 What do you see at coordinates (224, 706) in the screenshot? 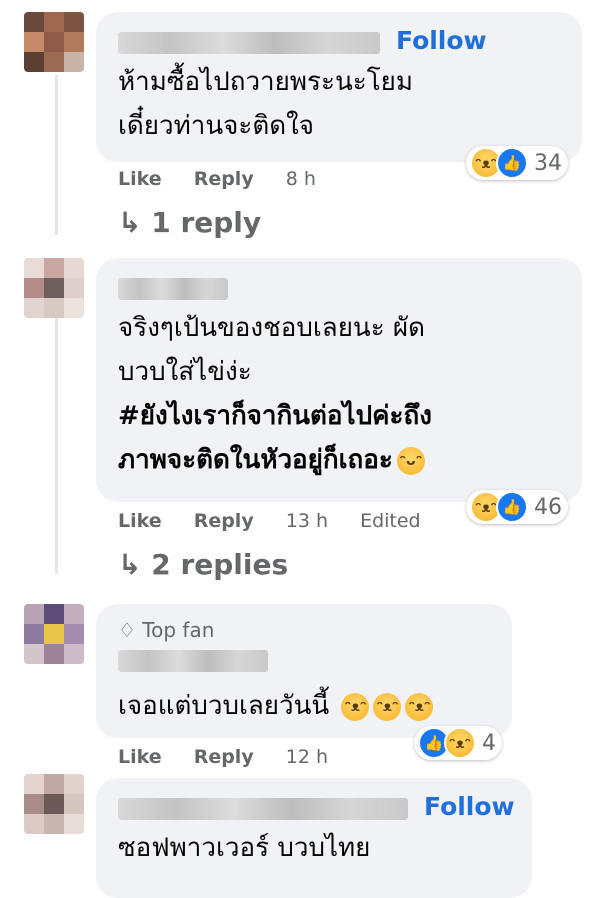
I see `comment-line-text: เจอแต่บวบเลยวันนี้` at bounding box center [224, 706].